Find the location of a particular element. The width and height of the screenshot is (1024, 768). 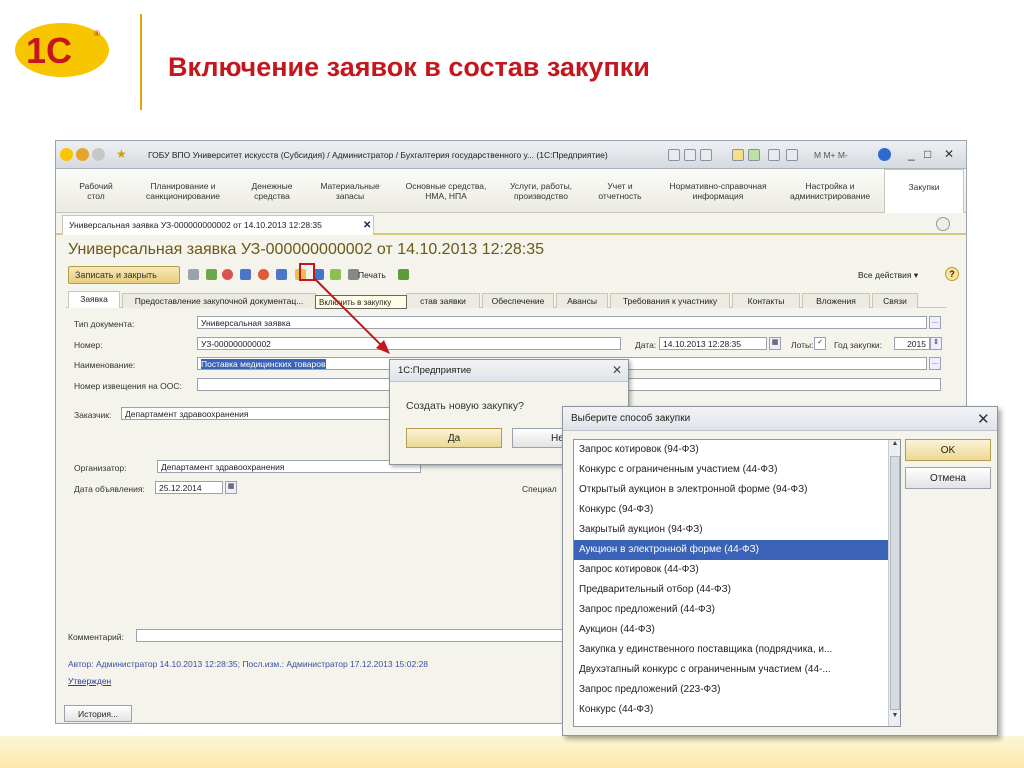

help-icon: ? is located at coordinates (952, 274).